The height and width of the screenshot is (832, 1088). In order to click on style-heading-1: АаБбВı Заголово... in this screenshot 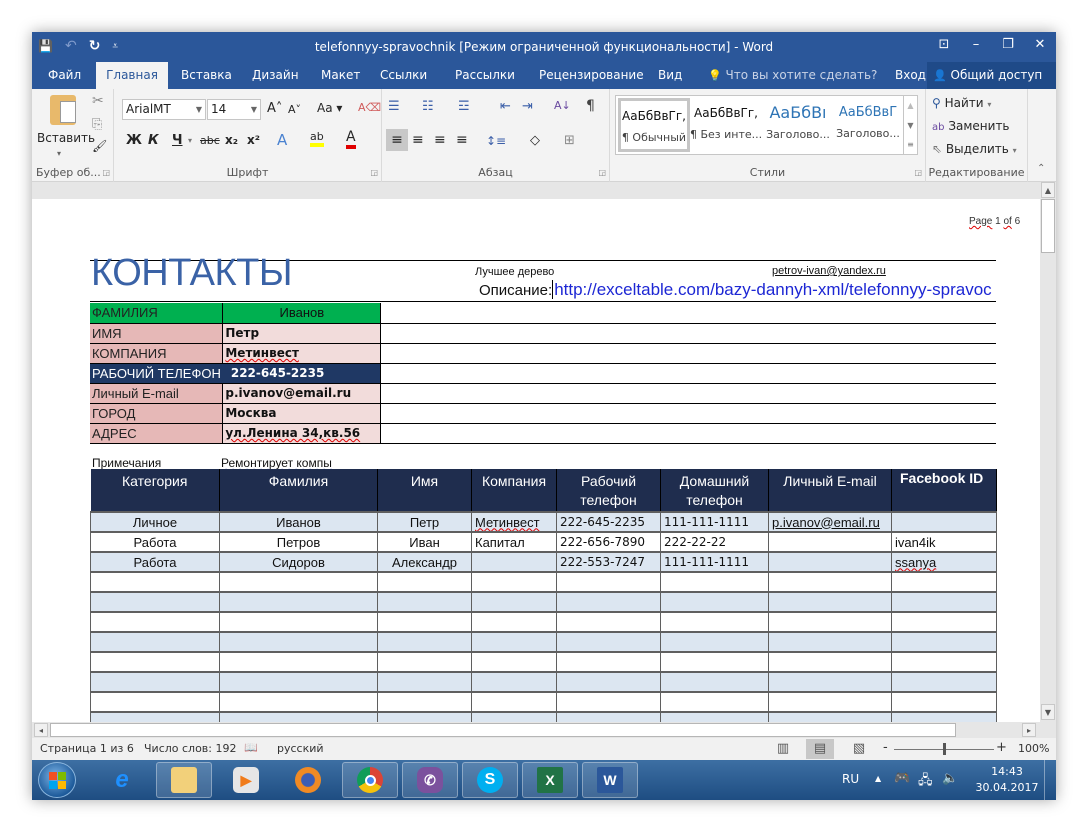, I will do `click(798, 125)`.